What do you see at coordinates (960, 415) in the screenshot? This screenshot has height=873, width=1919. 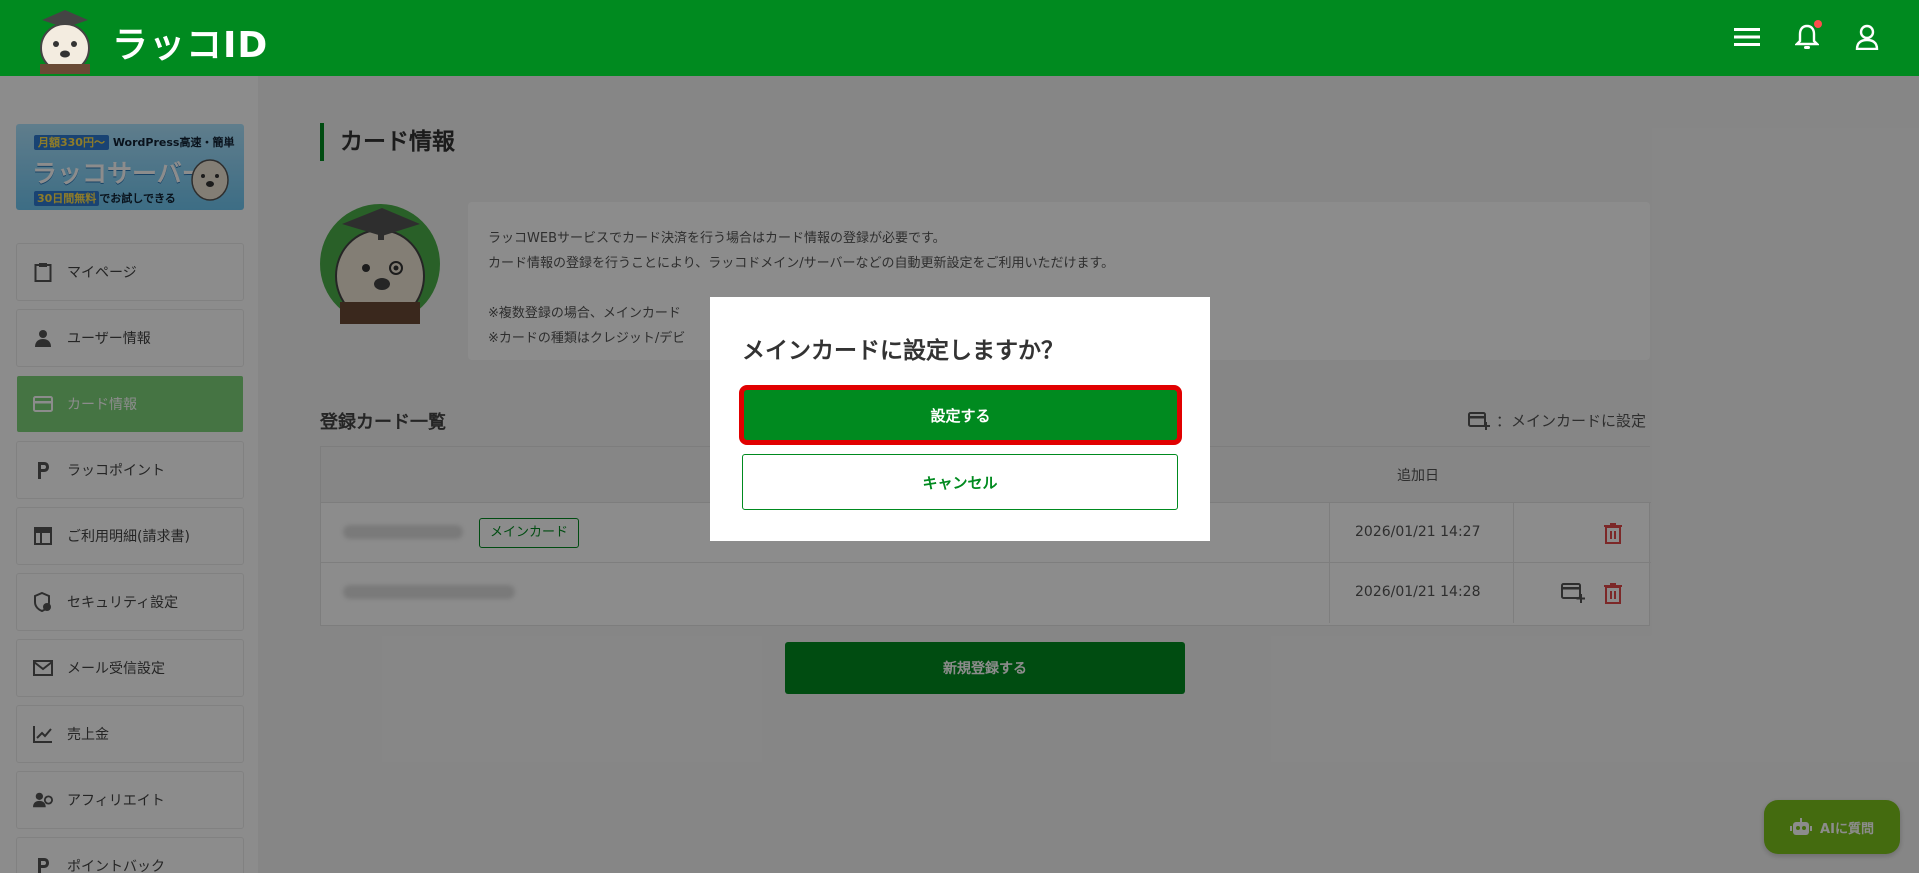 I see `confirm-button: 設定する` at bounding box center [960, 415].